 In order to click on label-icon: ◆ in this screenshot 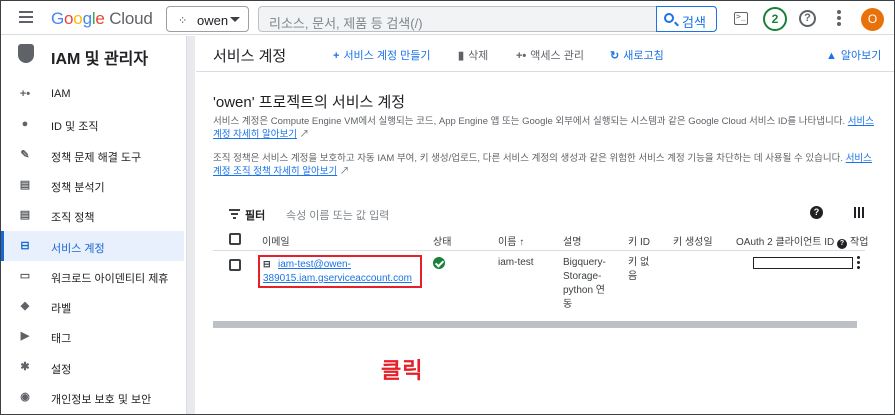, I will do `click(25, 306)`.